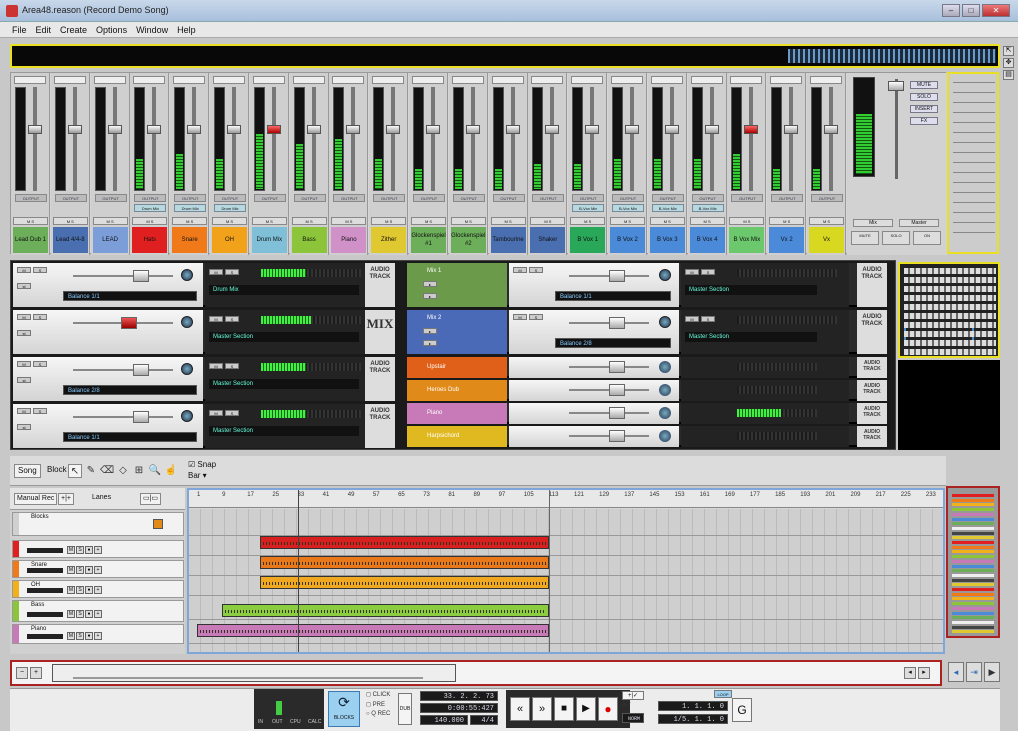 The height and width of the screenshot is (731, 1018). Describe the element at coordinates (80, 614) in the screenshot. I see `track-solo-button: S` at that location.